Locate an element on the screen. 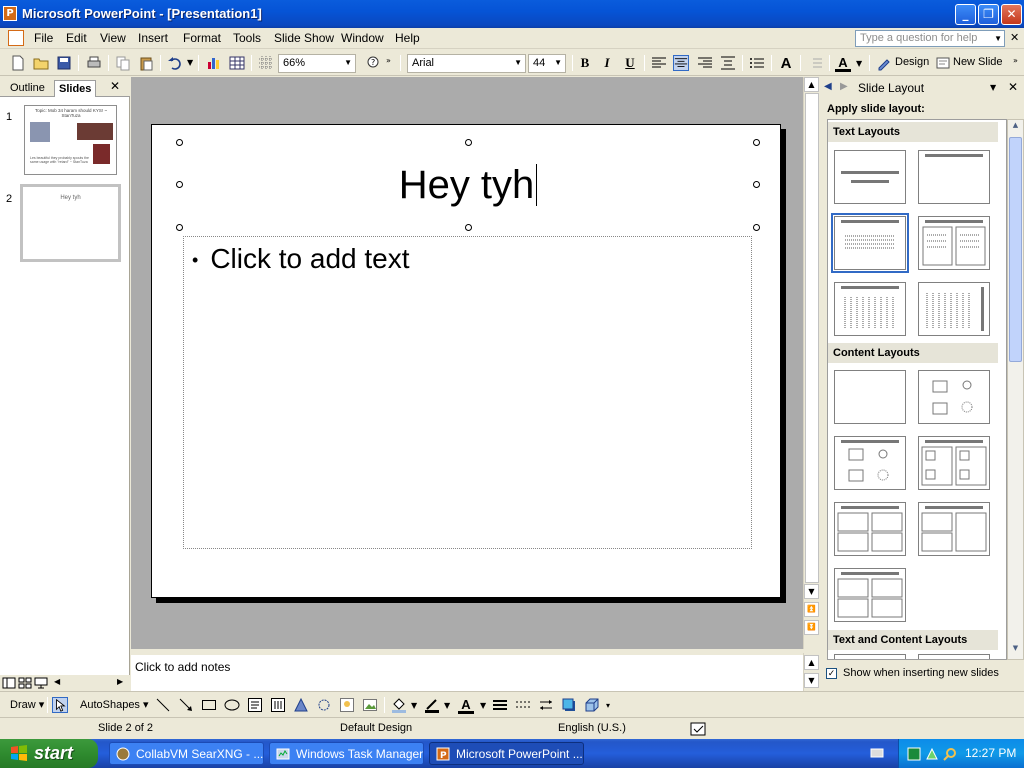 The width and height of the screenshot is (1024, 768). line-color-icon is located at coordinates (432, 705).